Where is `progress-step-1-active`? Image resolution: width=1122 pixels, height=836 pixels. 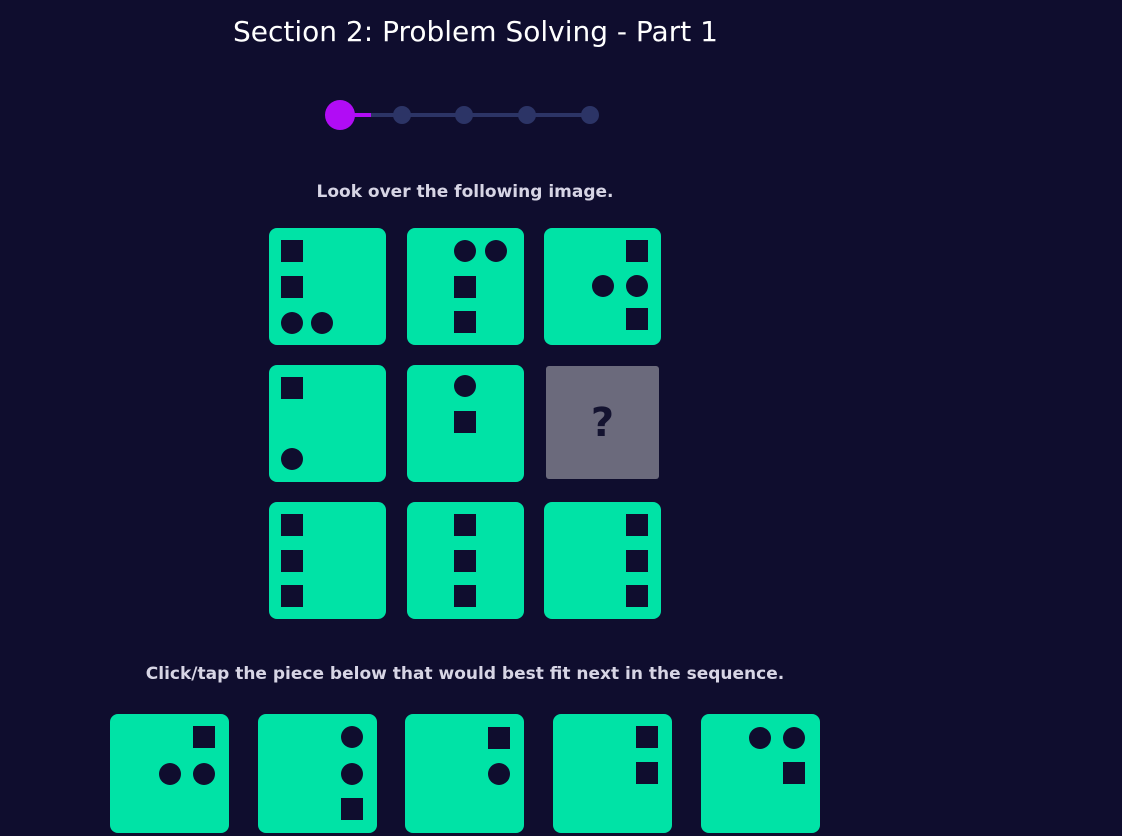 progress-step-1-active is located at coordinates (340, 115).